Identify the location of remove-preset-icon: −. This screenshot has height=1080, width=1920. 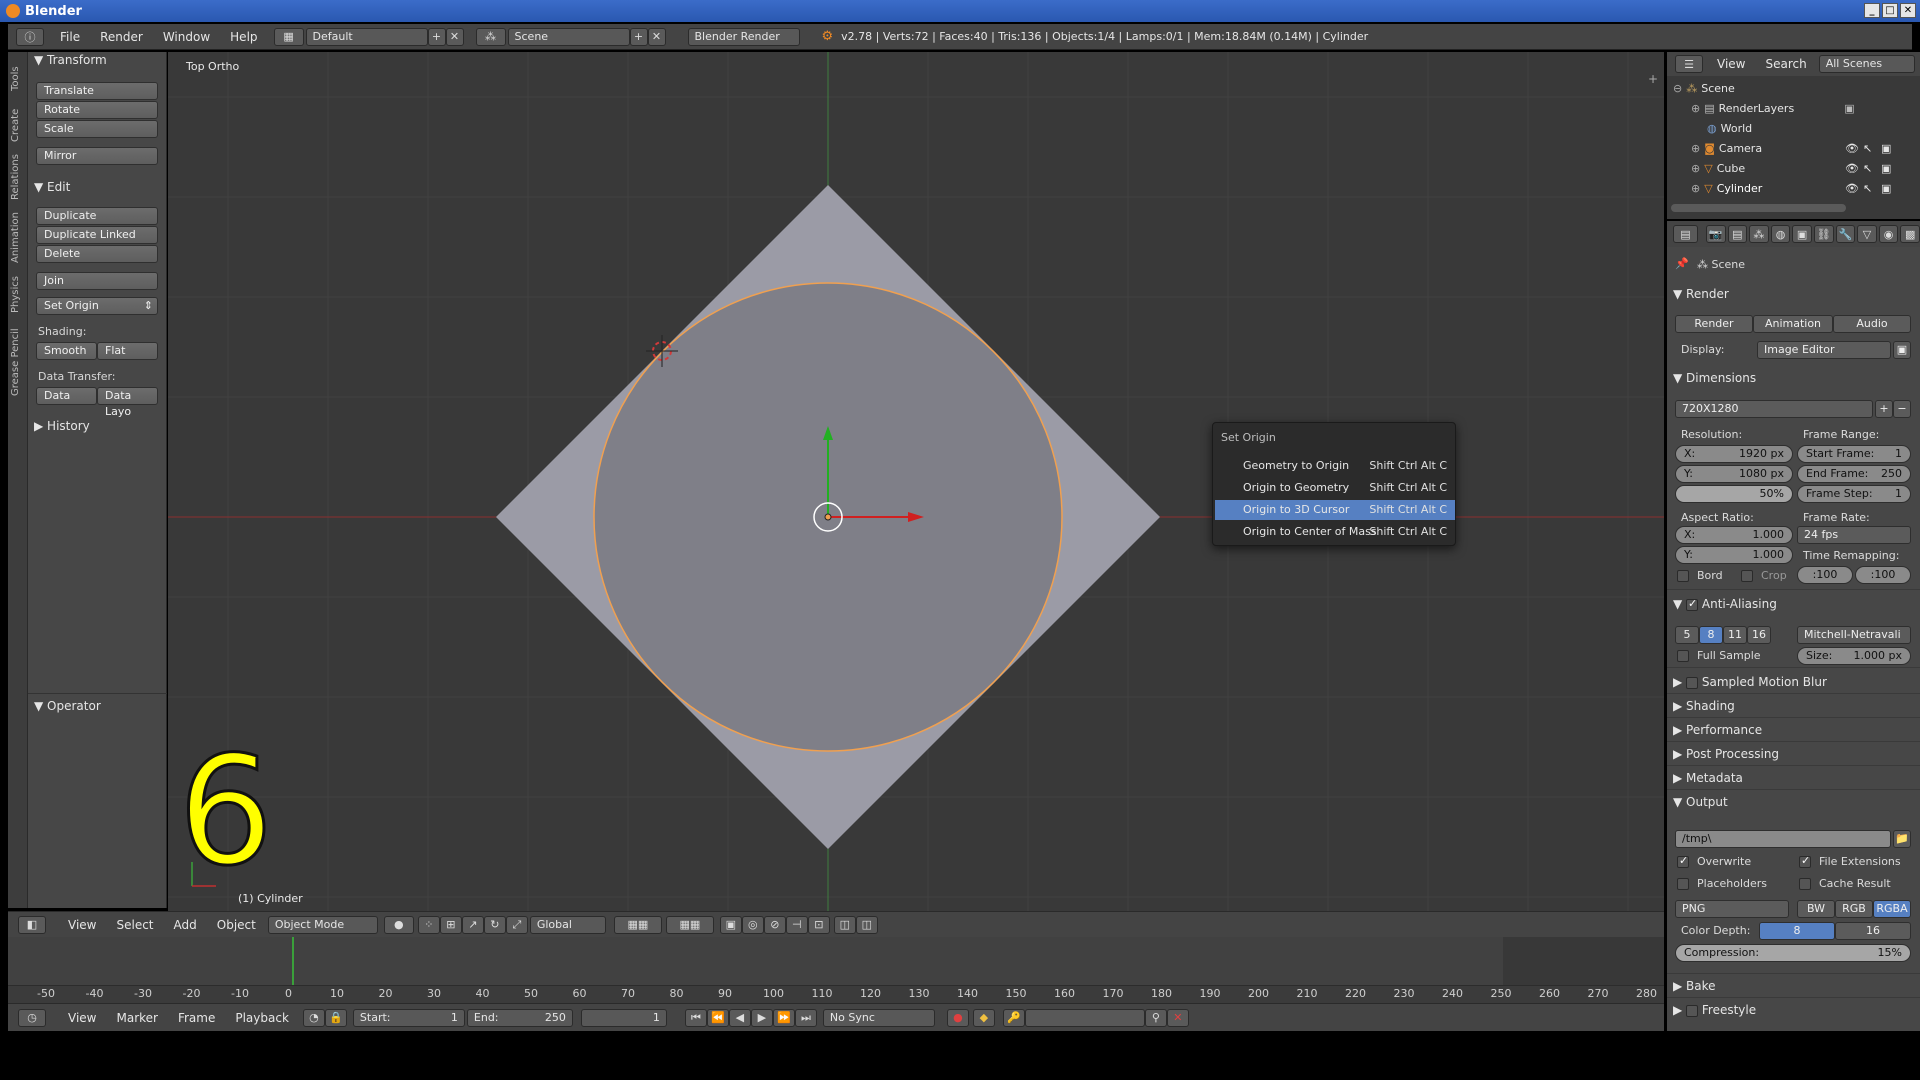
(1902, 409).